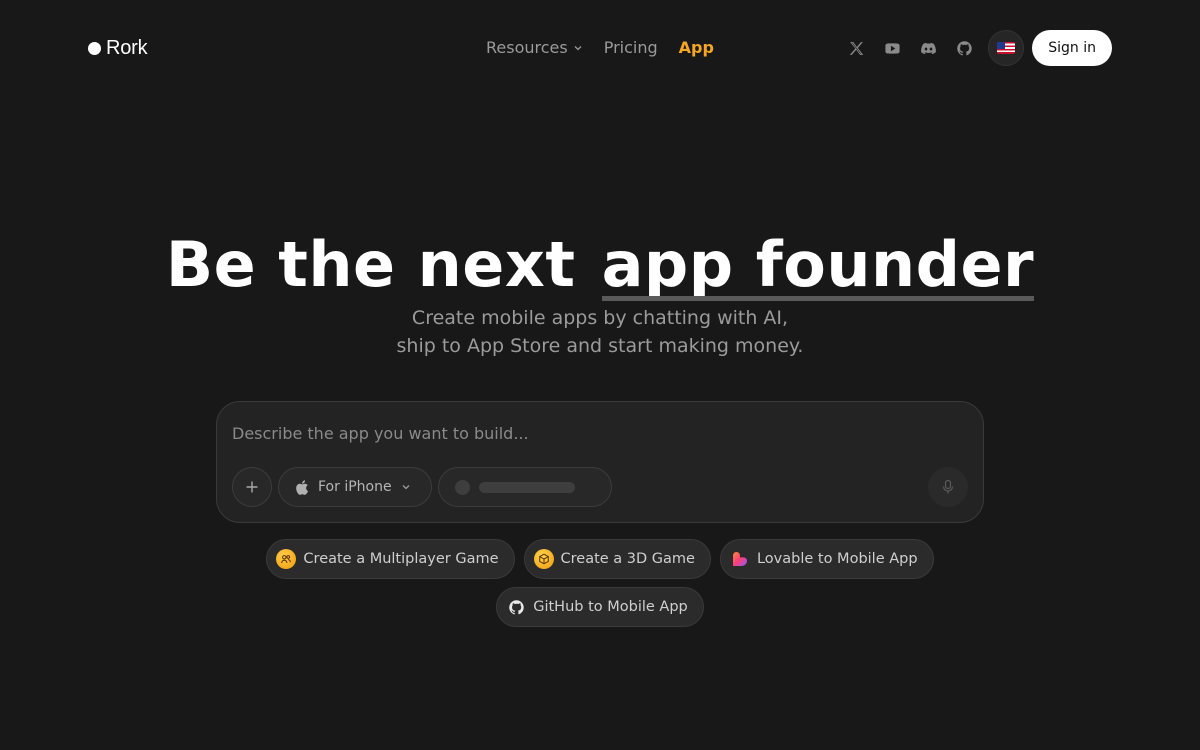 The height and width of the screenshot is (750, 1200). What do you see at coordinates (302, 487) in the screenshot?
I see `apple-icon` at bounding box center [302, 487].